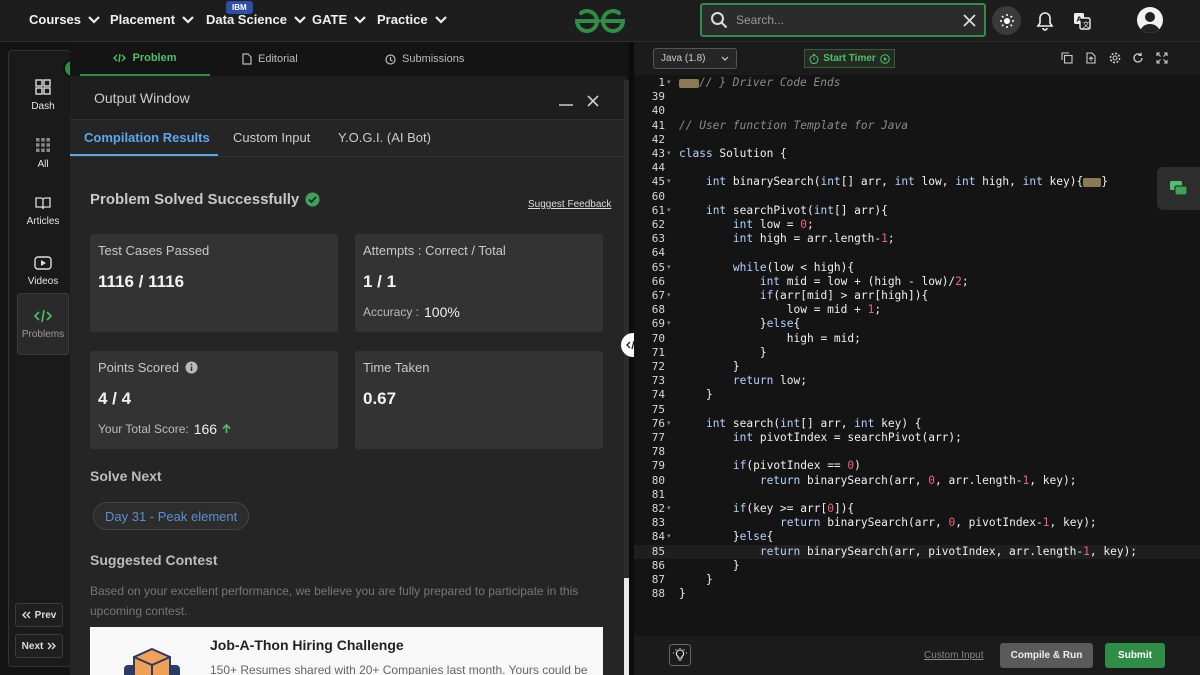 Image resolution: width=1200 pixels, height=675 pixels. What do you see at coordinates (917, 339) in the screenshot?
I see `code-line: 70 high = mid;` at bounding box center [917, 339].